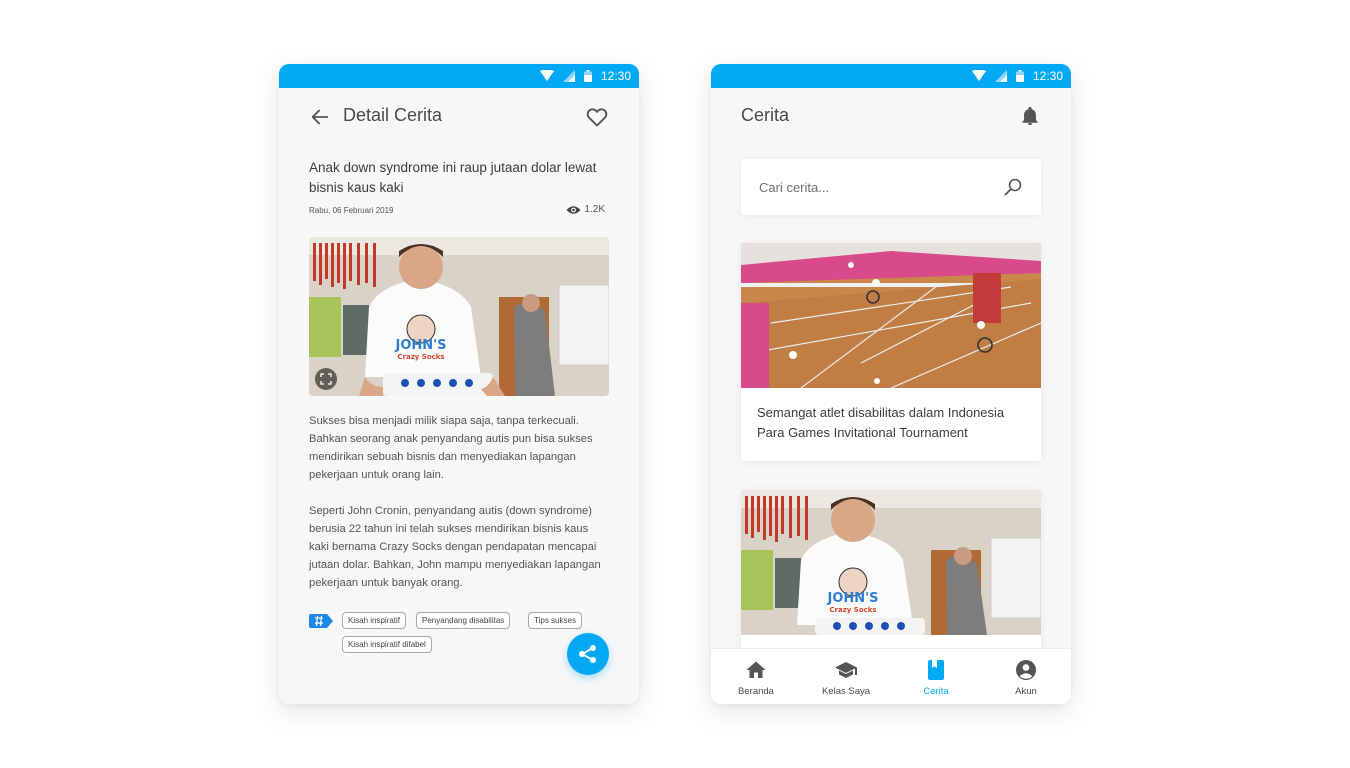 The image size is (1350, 768). Describe the element at coordinates (351, 210) in the screenshot. I see `article-date: Rabu, 06 Februari 2019` at that location.